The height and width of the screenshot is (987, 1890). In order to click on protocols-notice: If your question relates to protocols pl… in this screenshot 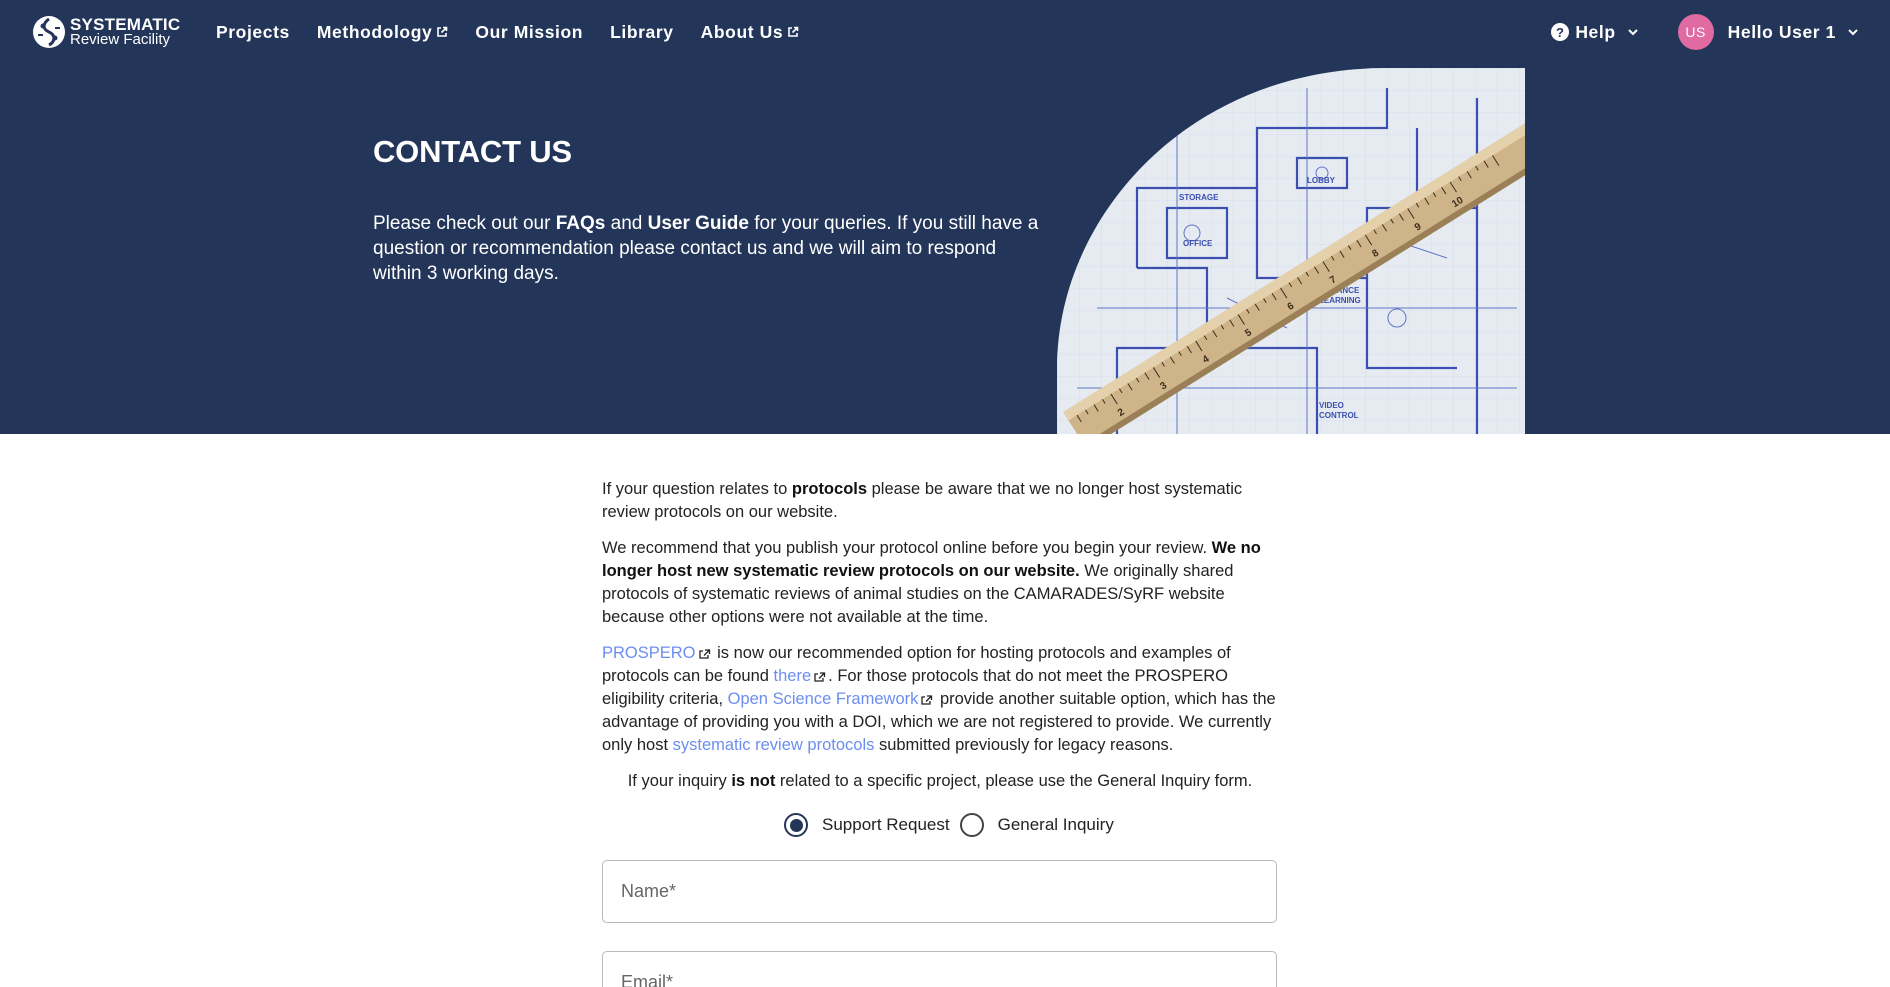, I will do `click(940, 501)`.